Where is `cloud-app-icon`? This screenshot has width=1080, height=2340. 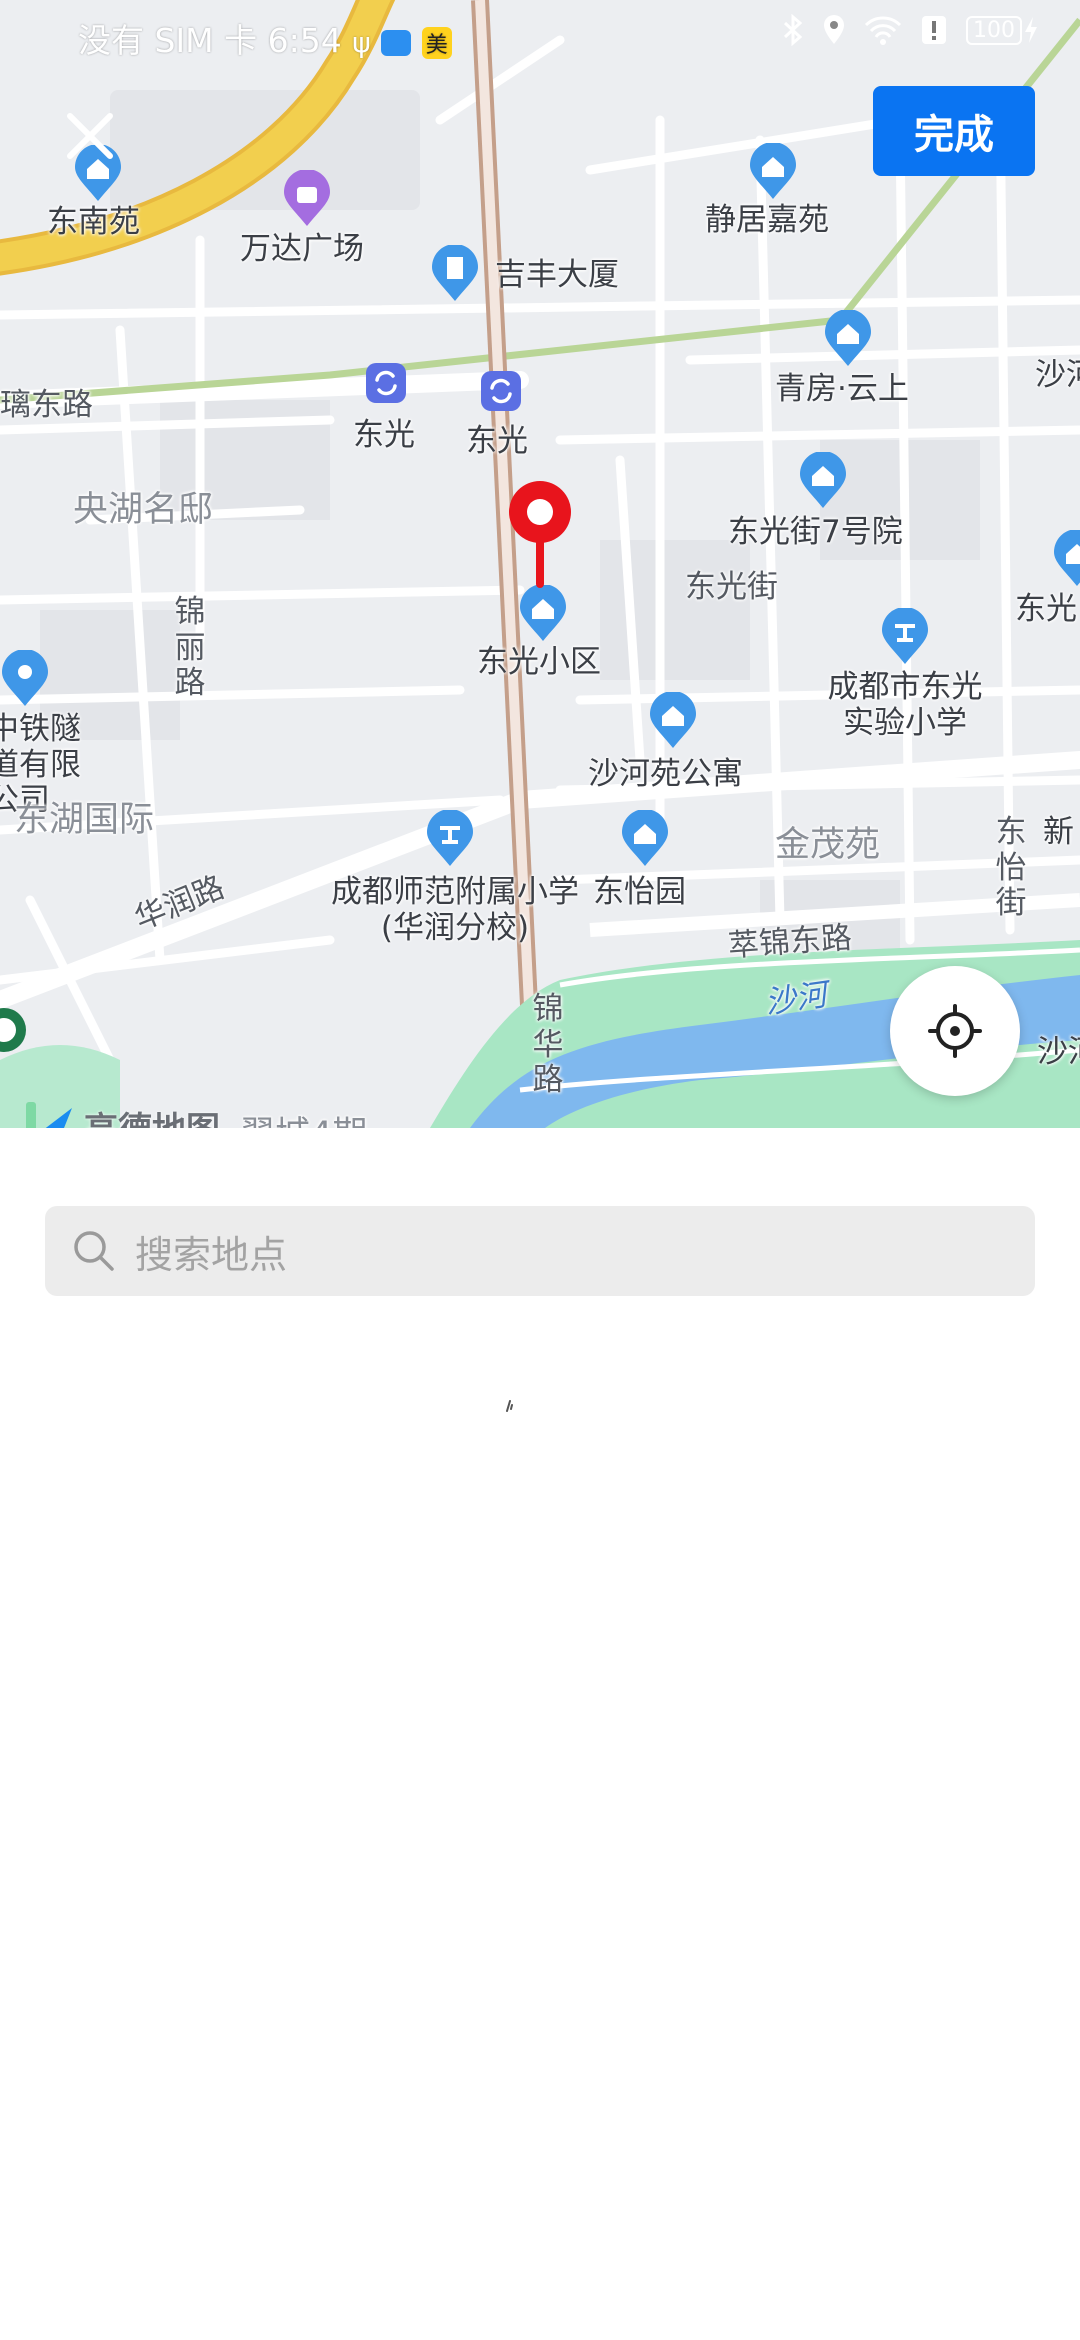 cloud-app-icon is located at coordinates (396, 42).